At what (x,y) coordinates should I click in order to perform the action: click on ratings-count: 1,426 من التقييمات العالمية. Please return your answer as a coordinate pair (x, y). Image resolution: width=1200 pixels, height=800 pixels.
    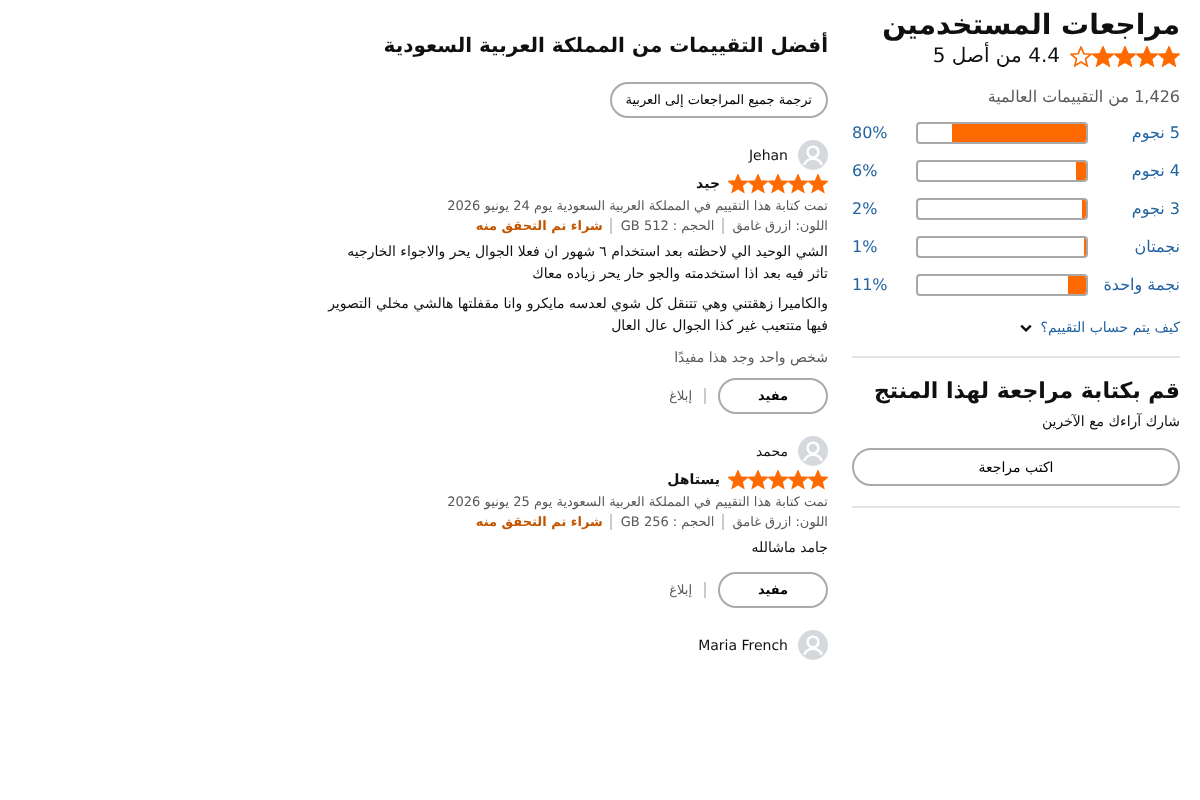
    Looking at the image, I should click on (1082, 97).